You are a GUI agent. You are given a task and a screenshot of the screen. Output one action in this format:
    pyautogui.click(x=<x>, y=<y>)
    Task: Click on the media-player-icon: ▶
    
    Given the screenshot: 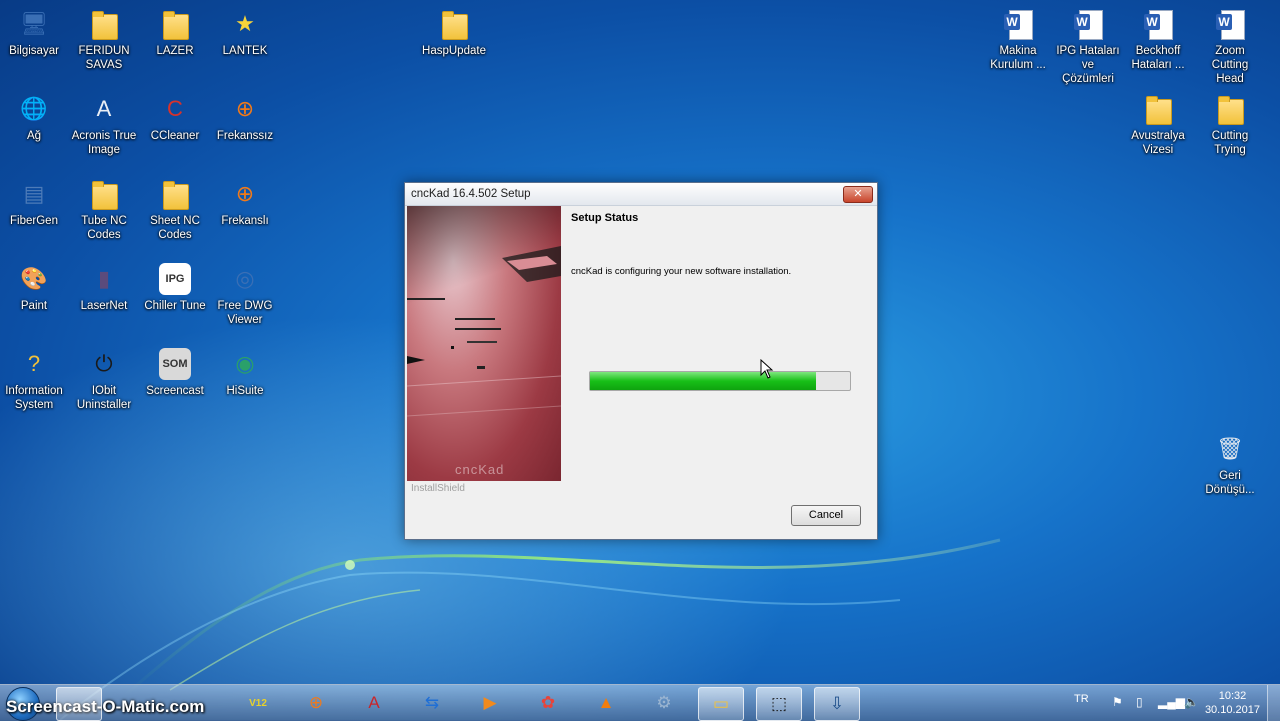 What is the action you would take?
    pyautogui.click(x=490, y=703)
    